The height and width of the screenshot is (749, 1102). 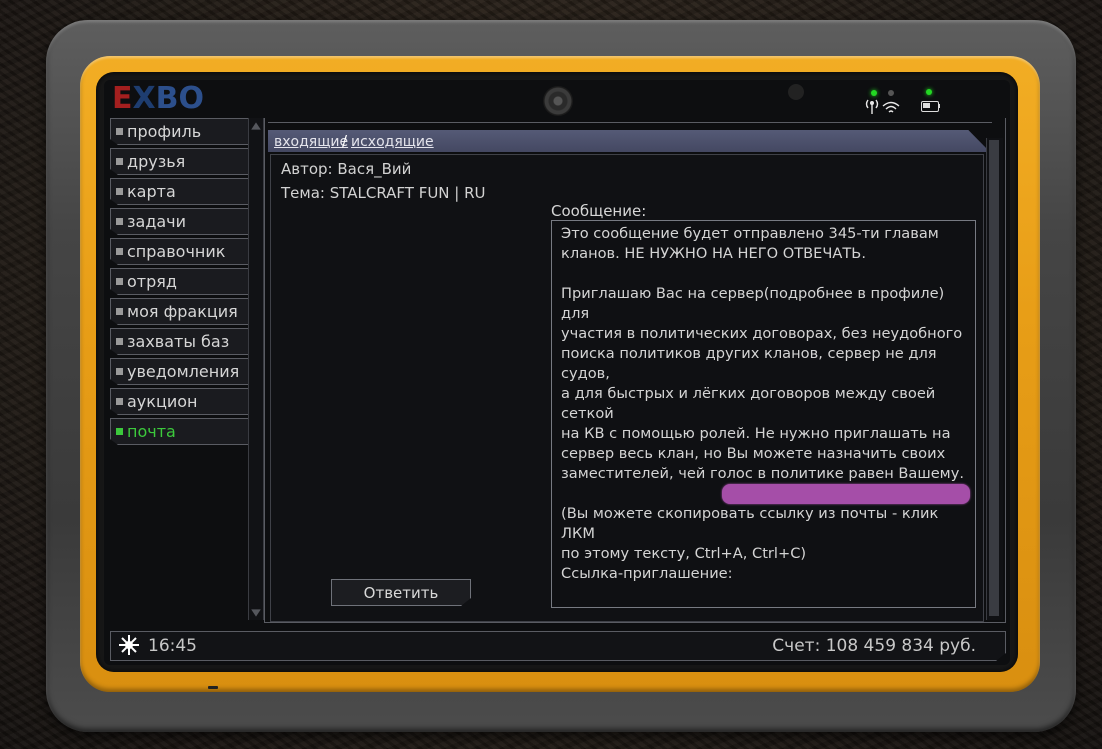 What do you see at coordinates (882, 106) in the screenshot?
I see `signal-wifi-icon` at bounding box center [882, 106].